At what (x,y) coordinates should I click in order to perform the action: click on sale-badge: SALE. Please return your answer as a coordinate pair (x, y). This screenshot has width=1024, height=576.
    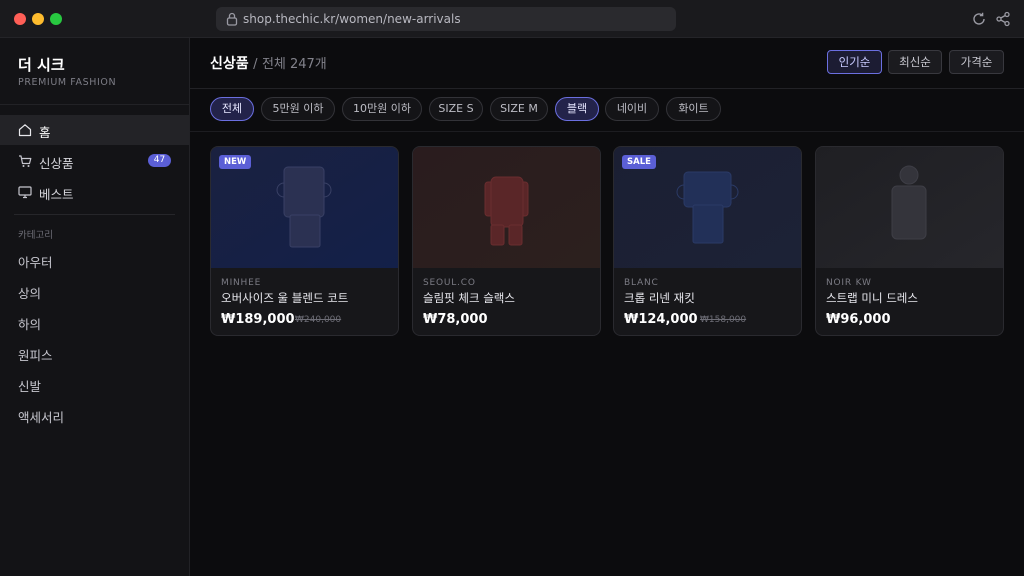
    Looking at the image, I should click on (639, 162).